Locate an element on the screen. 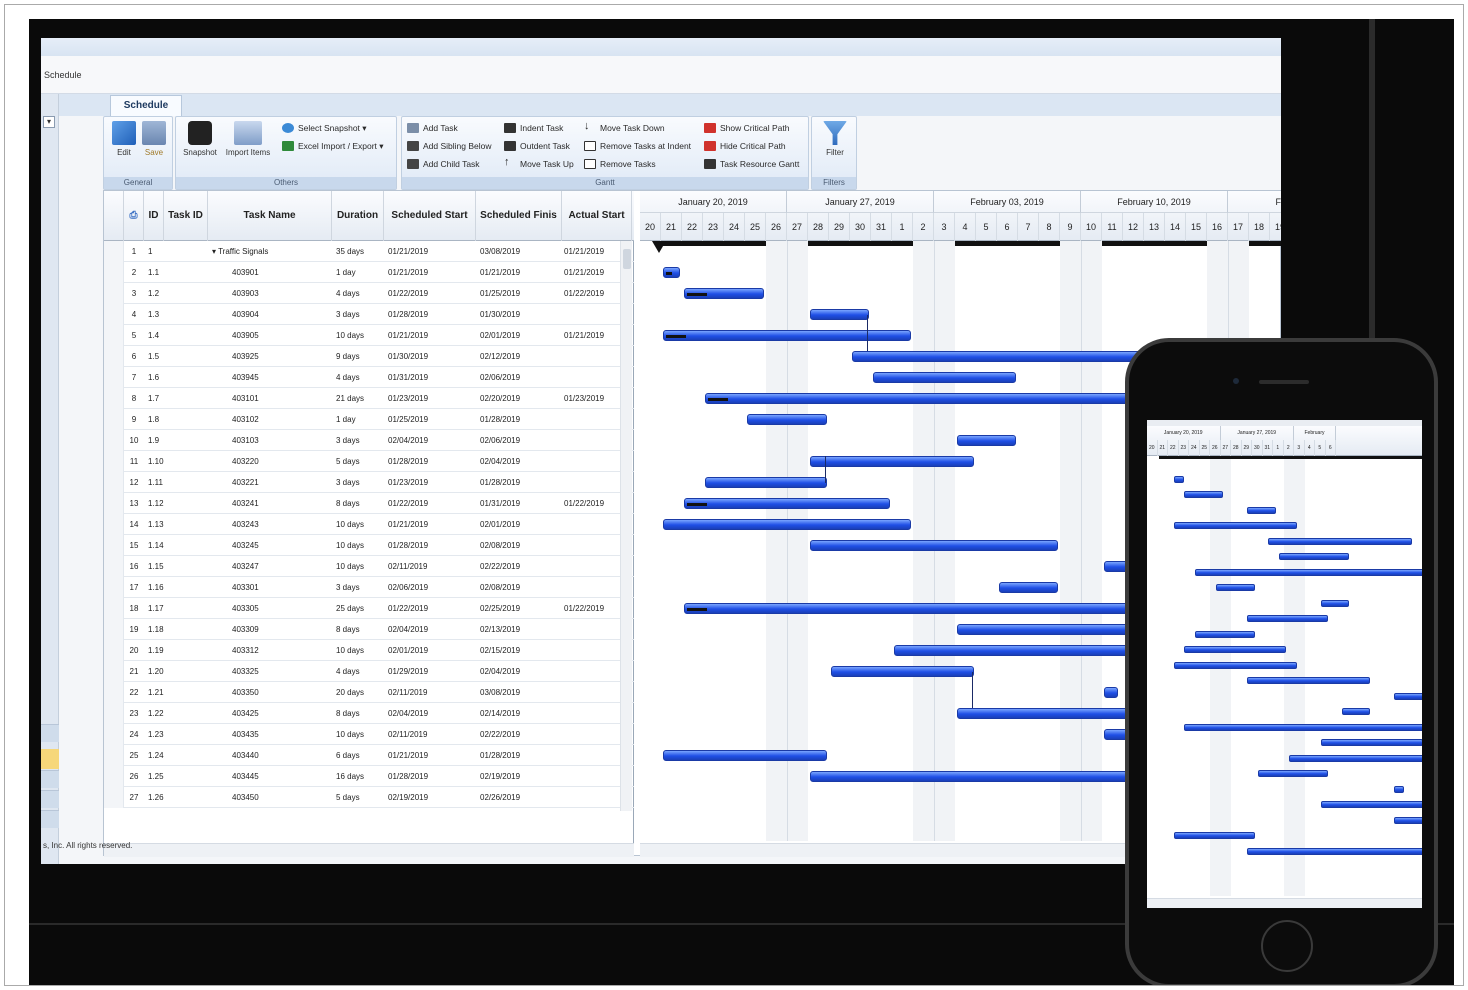  table-row: 20 1.19 403312 10 days 02/01/2019 02/15/2019 is located at coordinates (369, 650).